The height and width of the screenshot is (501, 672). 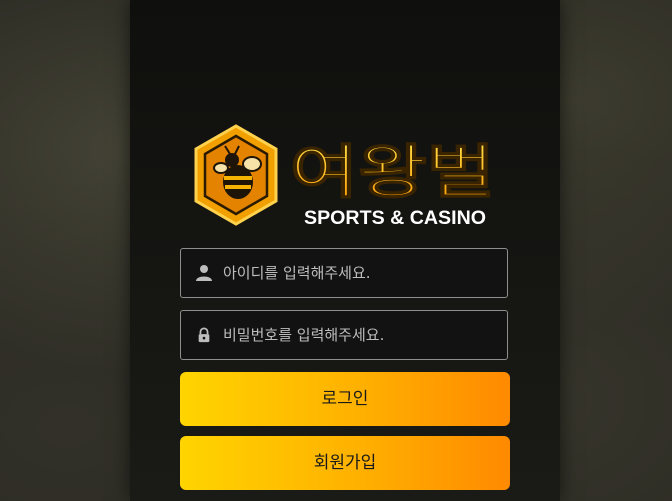 I want to click on id-input, so click(x=358, y=273).